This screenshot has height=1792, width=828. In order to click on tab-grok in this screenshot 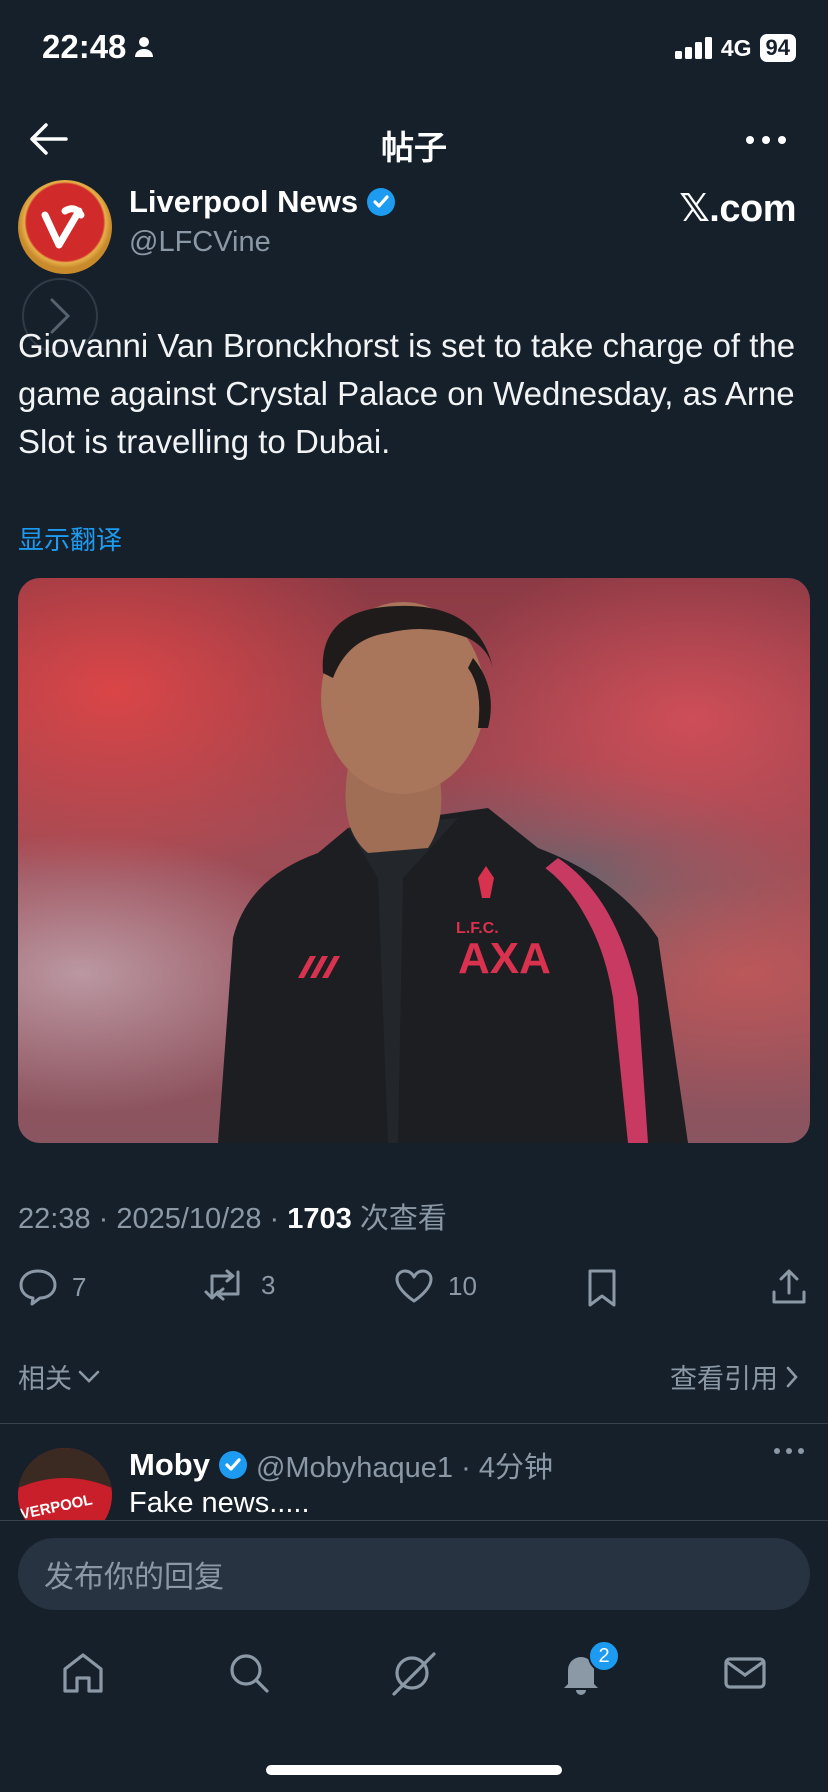, I will do `click(413, 1673)`.